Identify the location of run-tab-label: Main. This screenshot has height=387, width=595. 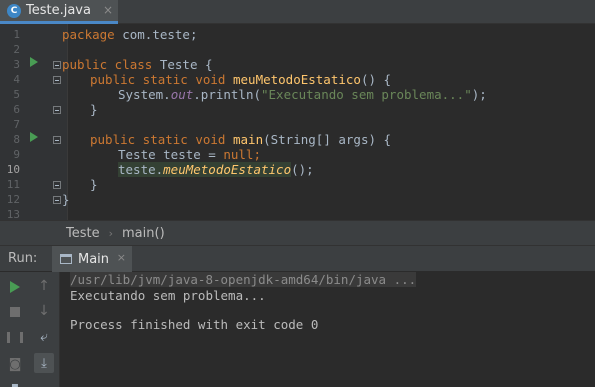
(94, 259).